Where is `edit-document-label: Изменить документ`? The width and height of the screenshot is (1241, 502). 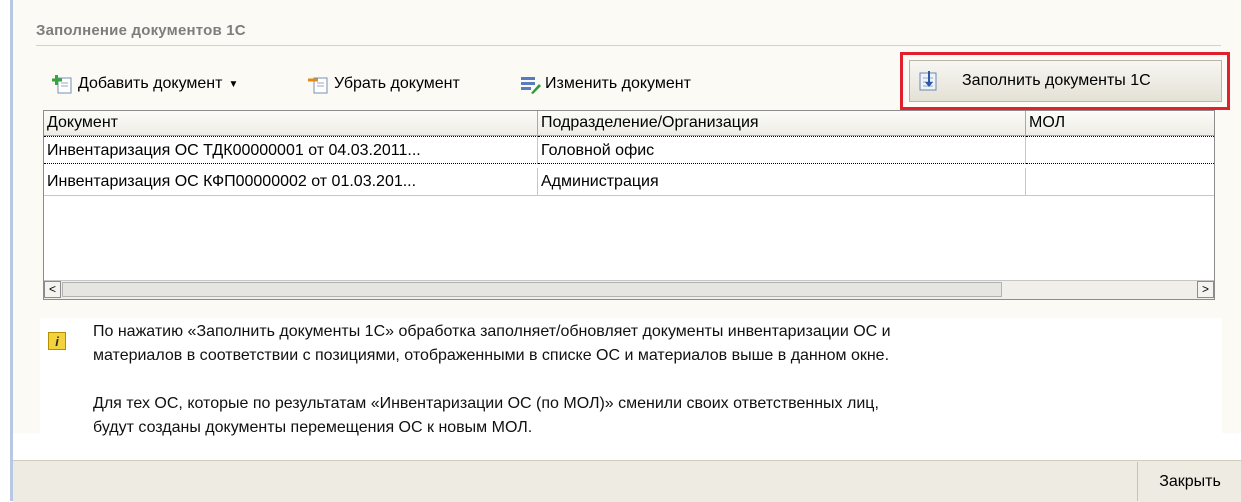 edit-document-label: Изменить документ is located at coordinates (618, 83).